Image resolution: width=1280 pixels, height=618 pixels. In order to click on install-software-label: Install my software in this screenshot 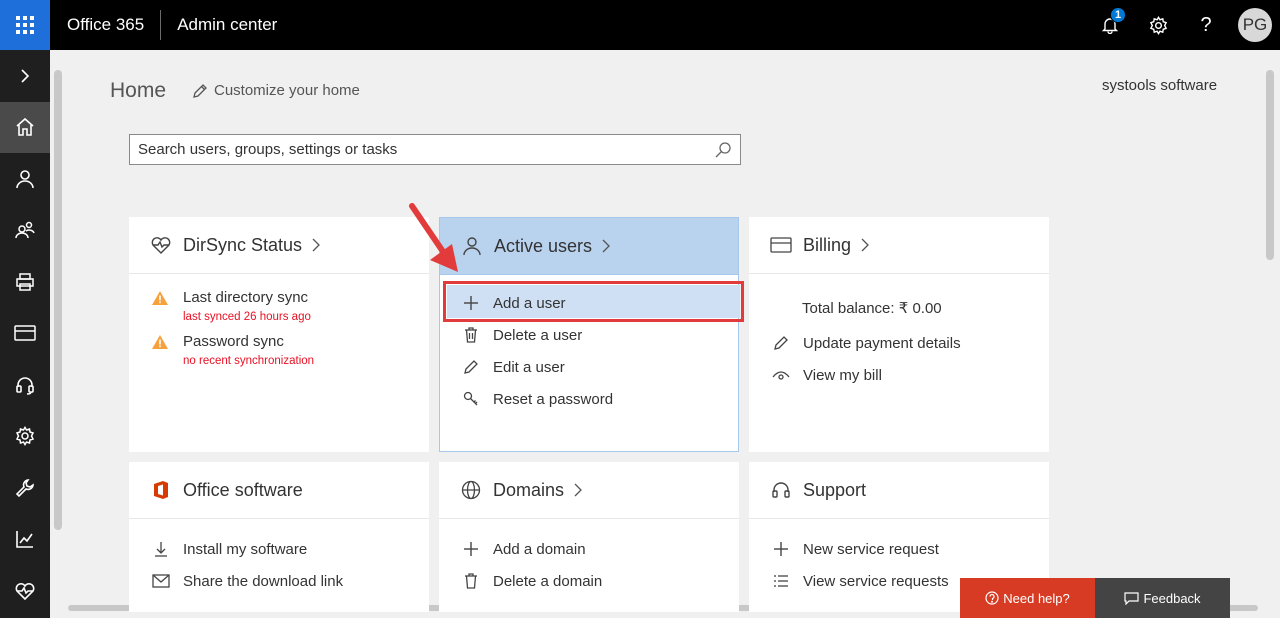, I will do `click(245, 549)`.